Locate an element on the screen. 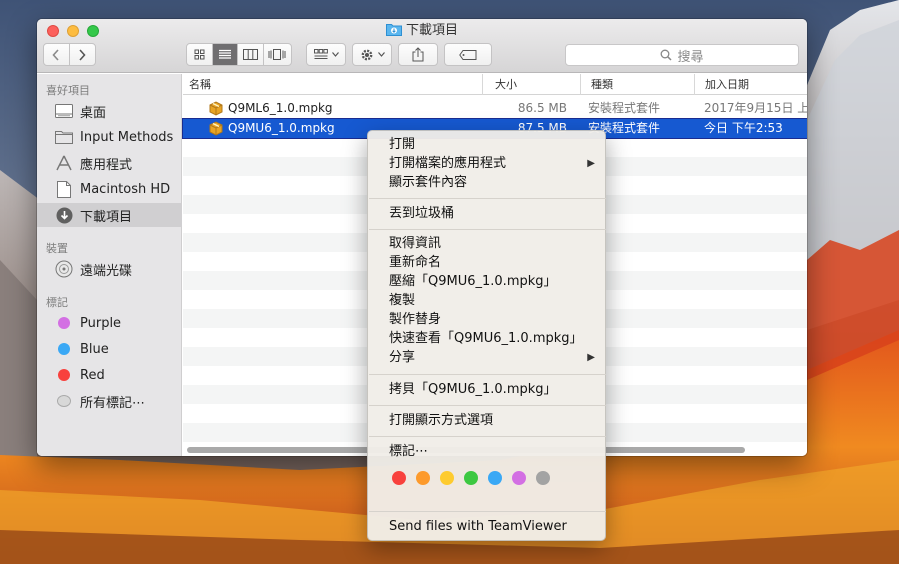 Image resolution: width=899 pixels, height=564 pixels. back-button is located at coordinates (57, 54).